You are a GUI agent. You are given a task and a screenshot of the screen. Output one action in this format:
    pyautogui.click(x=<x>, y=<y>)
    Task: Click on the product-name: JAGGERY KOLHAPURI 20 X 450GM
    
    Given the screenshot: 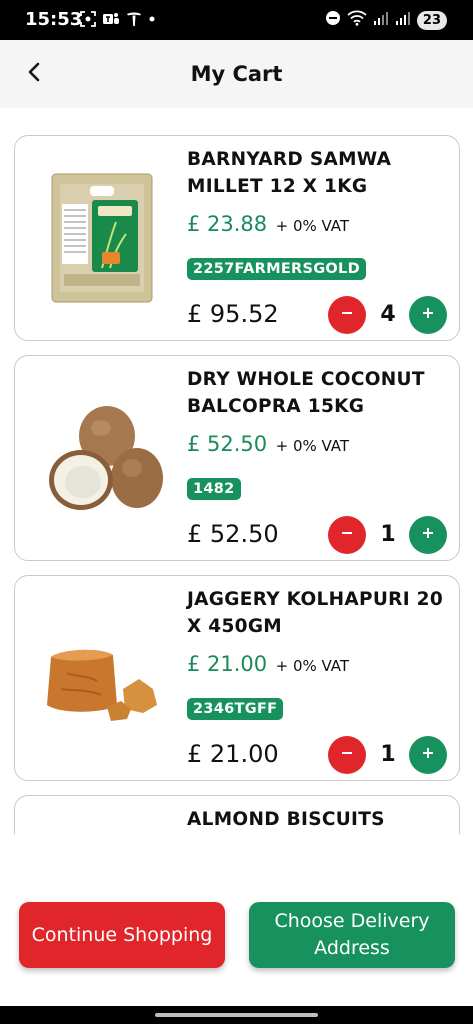 What is the action you would take?
    pyautogui.click(x=317, y=613)
    